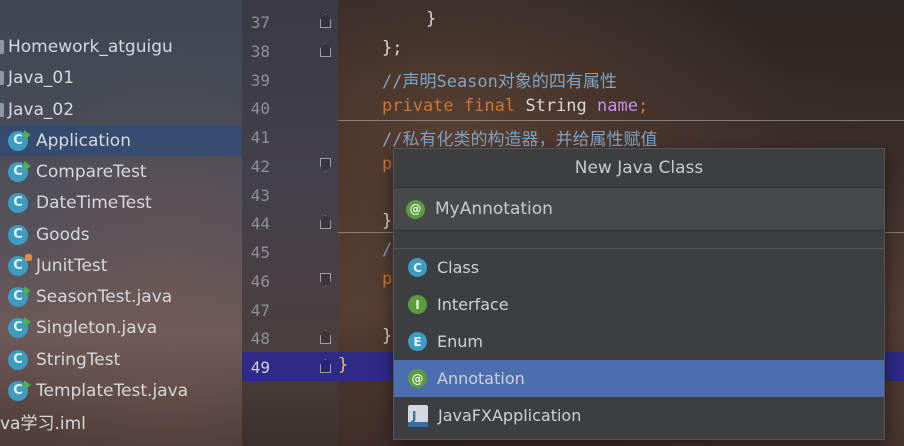 The height and width of the screenshot is (446, 904). I want to click on interface-icon: I, so click(417, 304).